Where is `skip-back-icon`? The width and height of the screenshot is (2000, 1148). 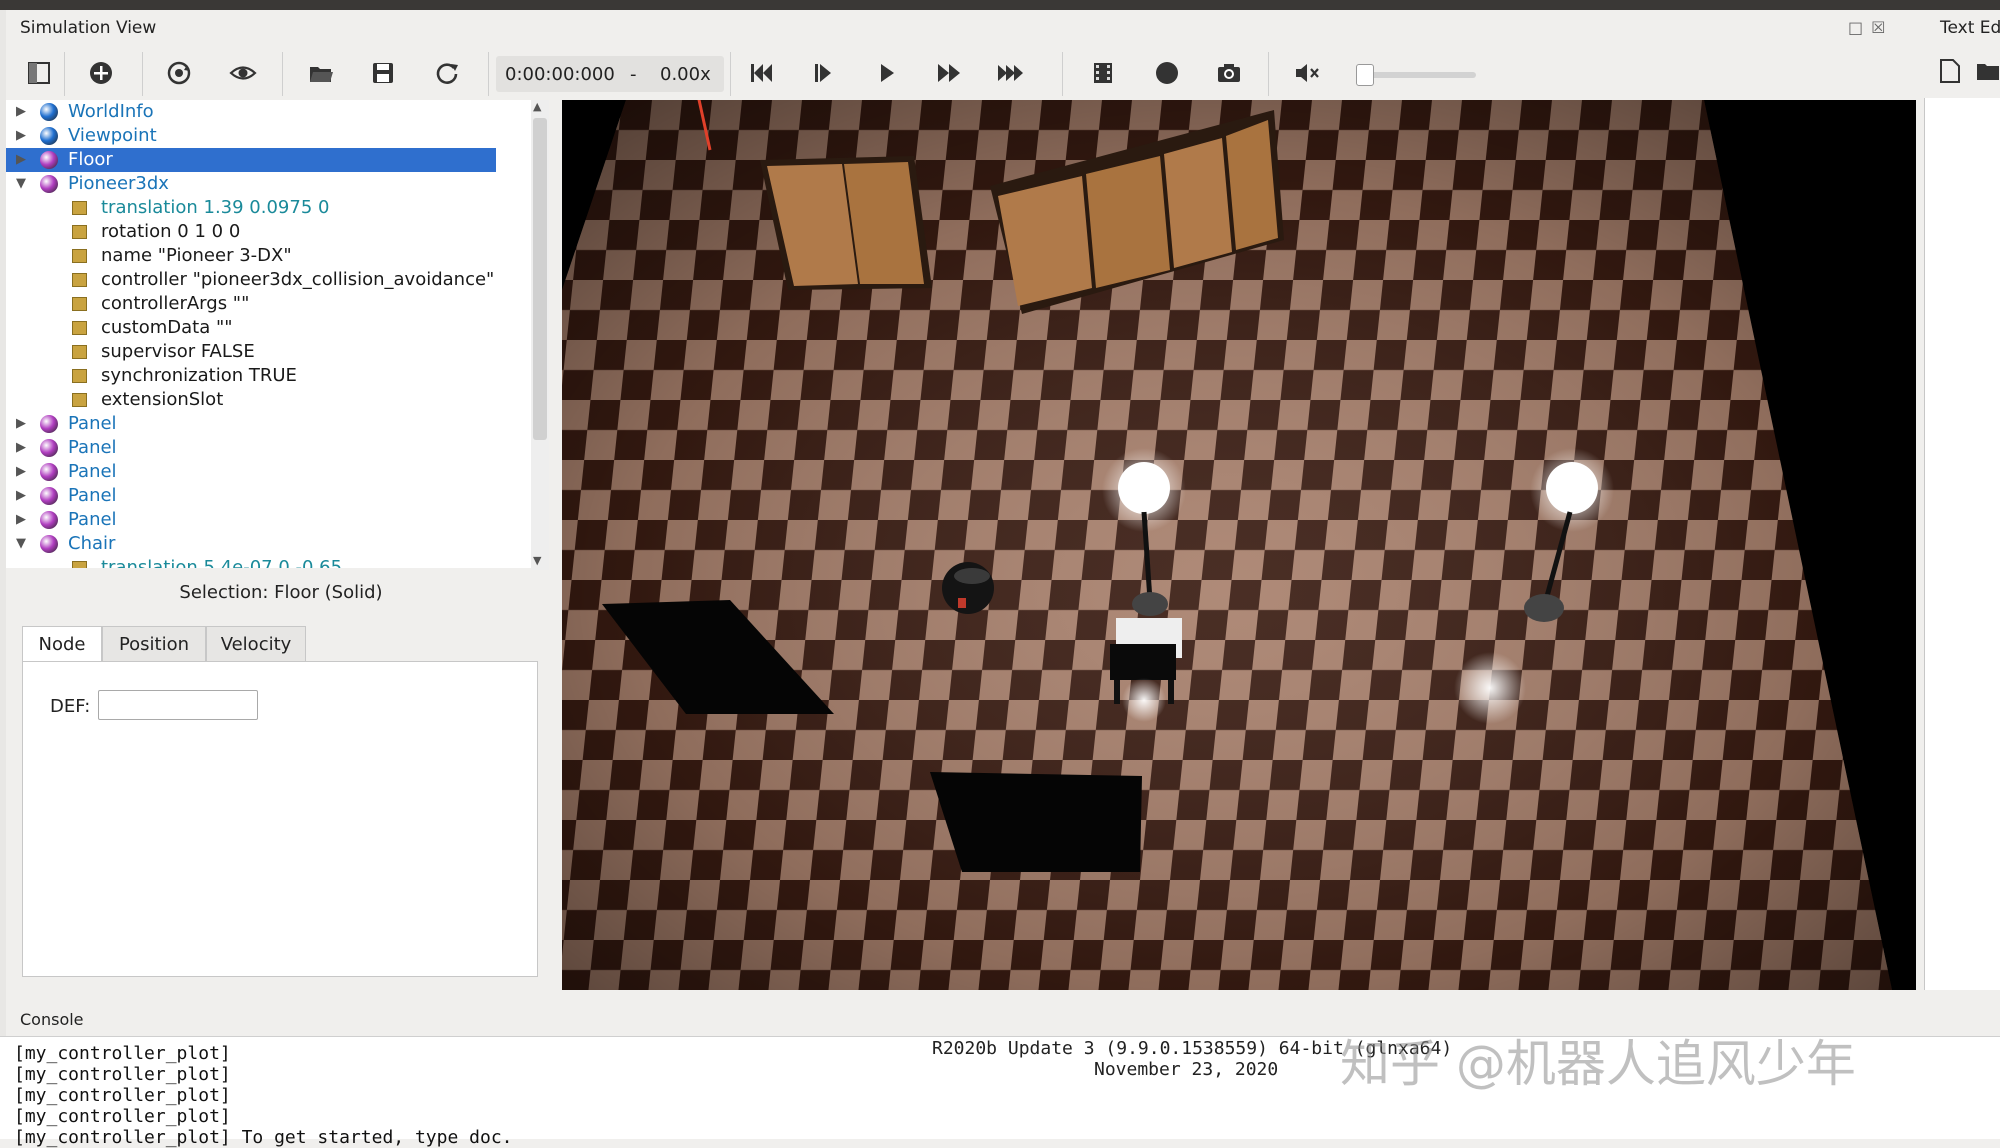
skip-back-icon is located at coordinates (761, 73).